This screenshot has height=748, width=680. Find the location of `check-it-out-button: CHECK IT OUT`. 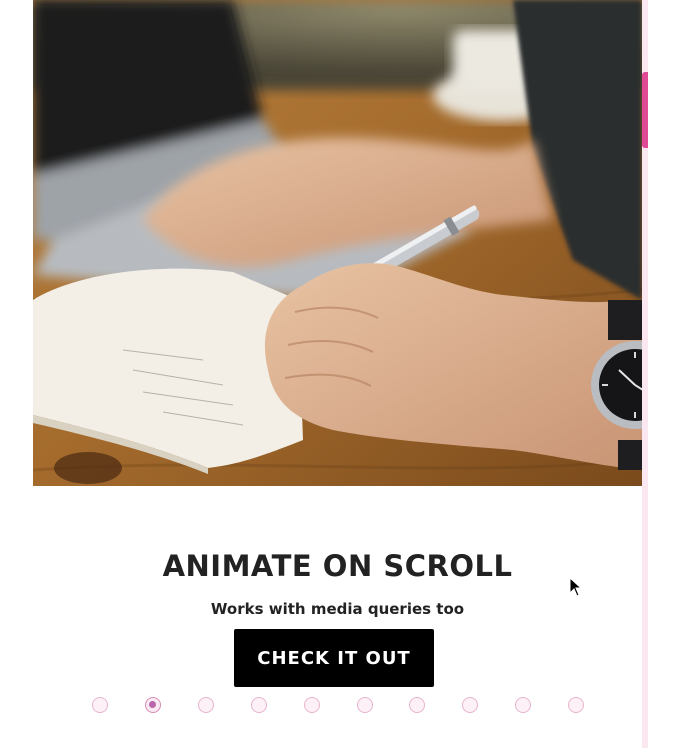

check-it-out-button: CHECK IT OUT is located at coordinates (334, 658).